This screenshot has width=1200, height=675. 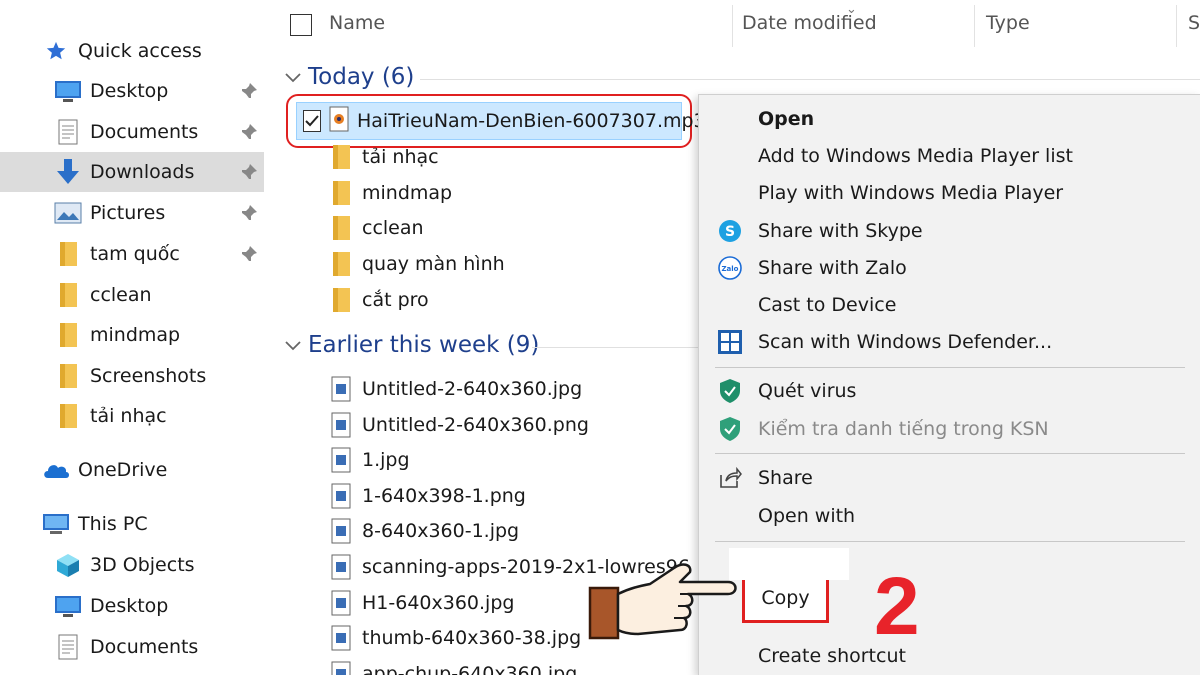 What do you see at coordinates (949, 478) in the screenshot?
I see `menu-item-share: Share` at bounding box center [949, 478].